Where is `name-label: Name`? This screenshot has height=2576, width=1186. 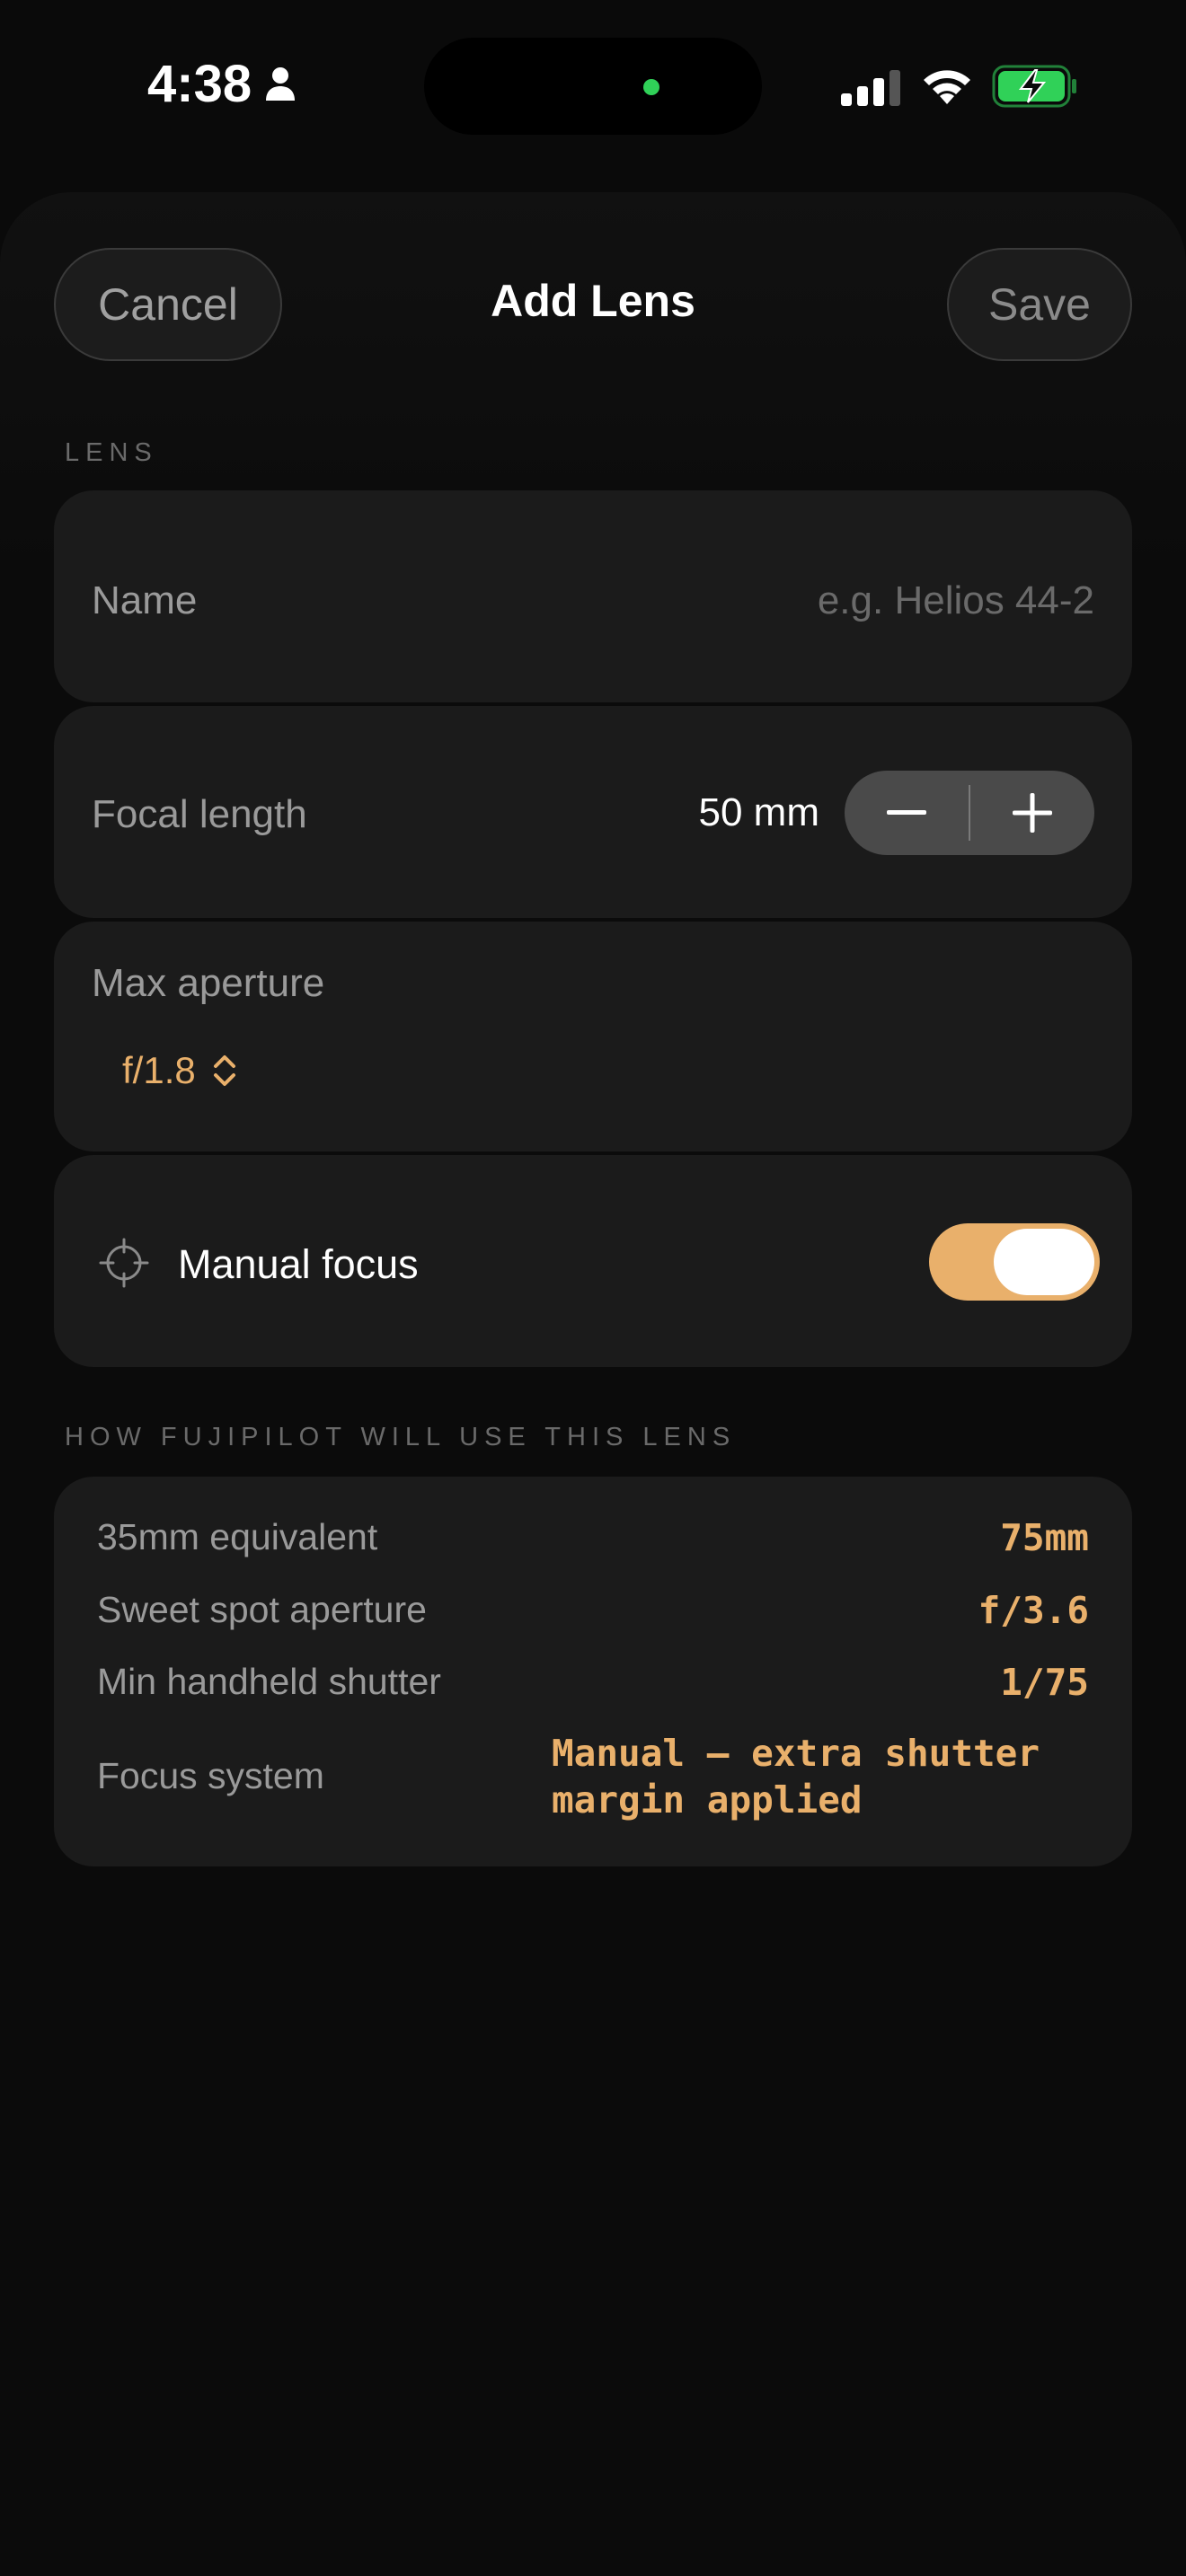
name-label: Name is located at coordinates (145, 600).